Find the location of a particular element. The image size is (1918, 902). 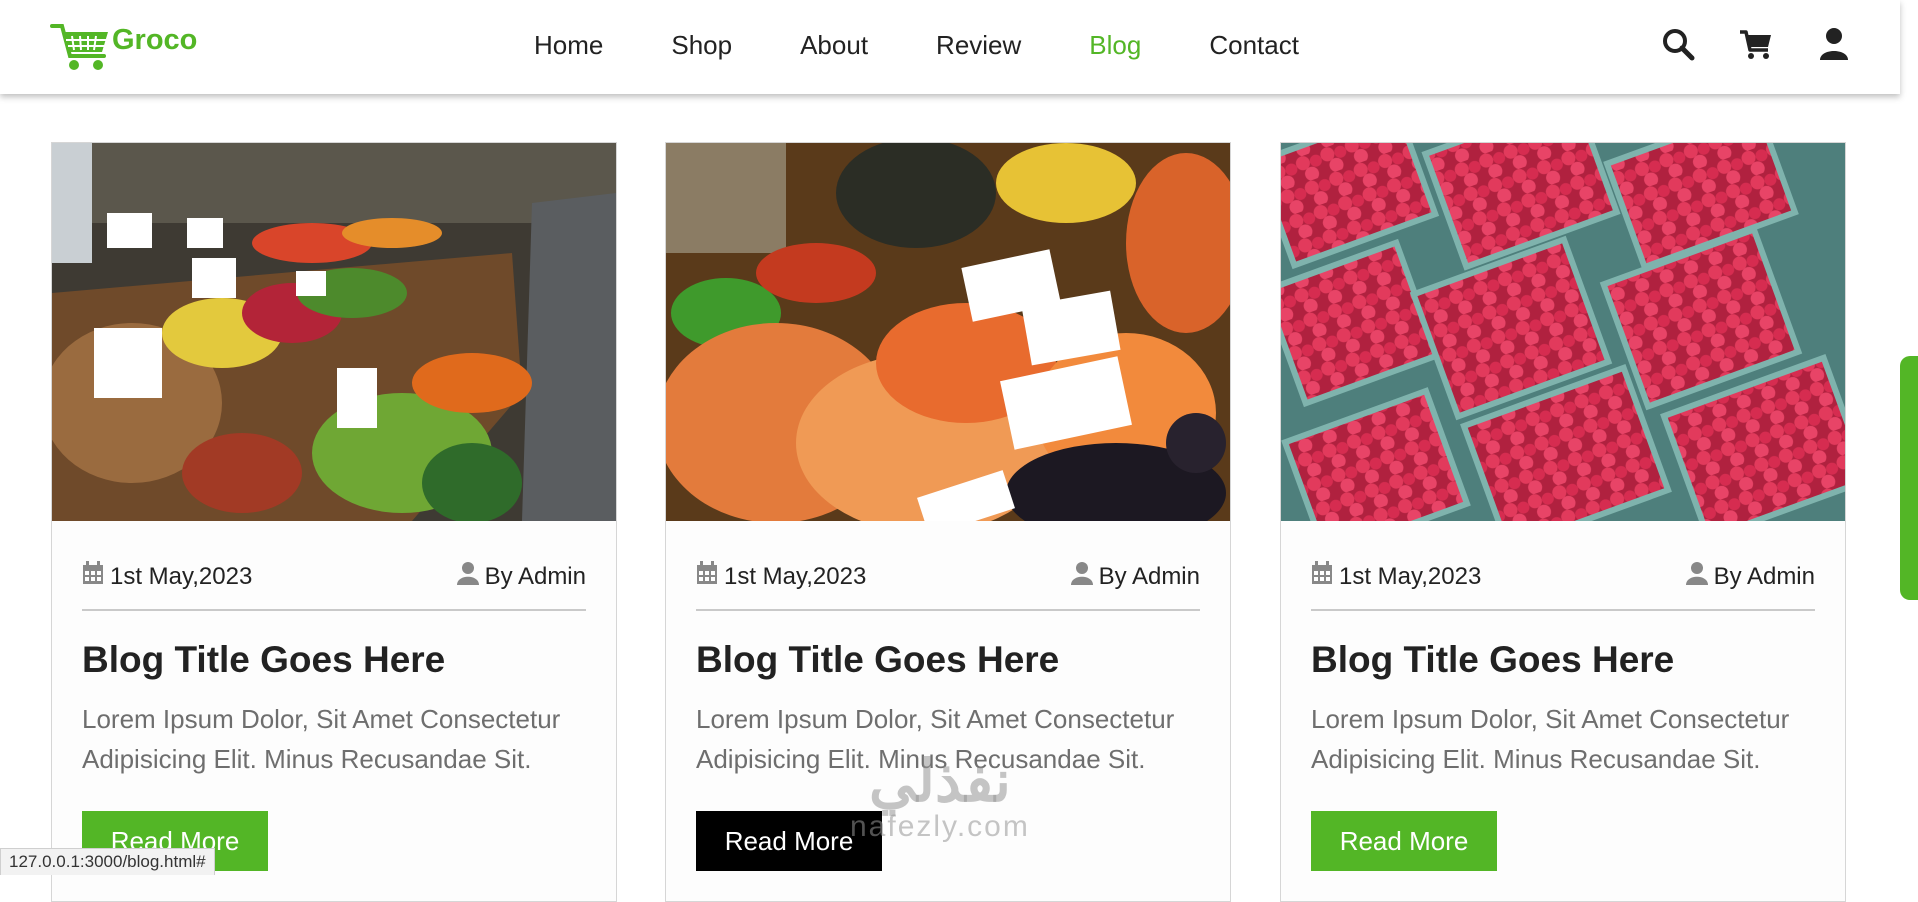

cart-icon is located at coordinates (1735, 46).